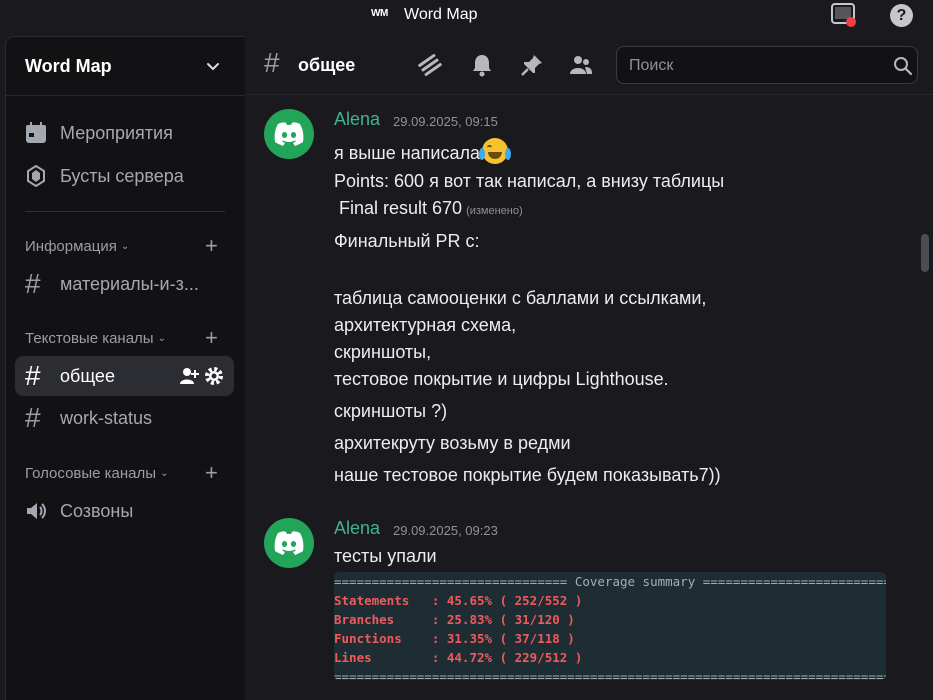 The image size is (933, 700). I want to click on category-label: Текстовые каналы, so click(89, 338).